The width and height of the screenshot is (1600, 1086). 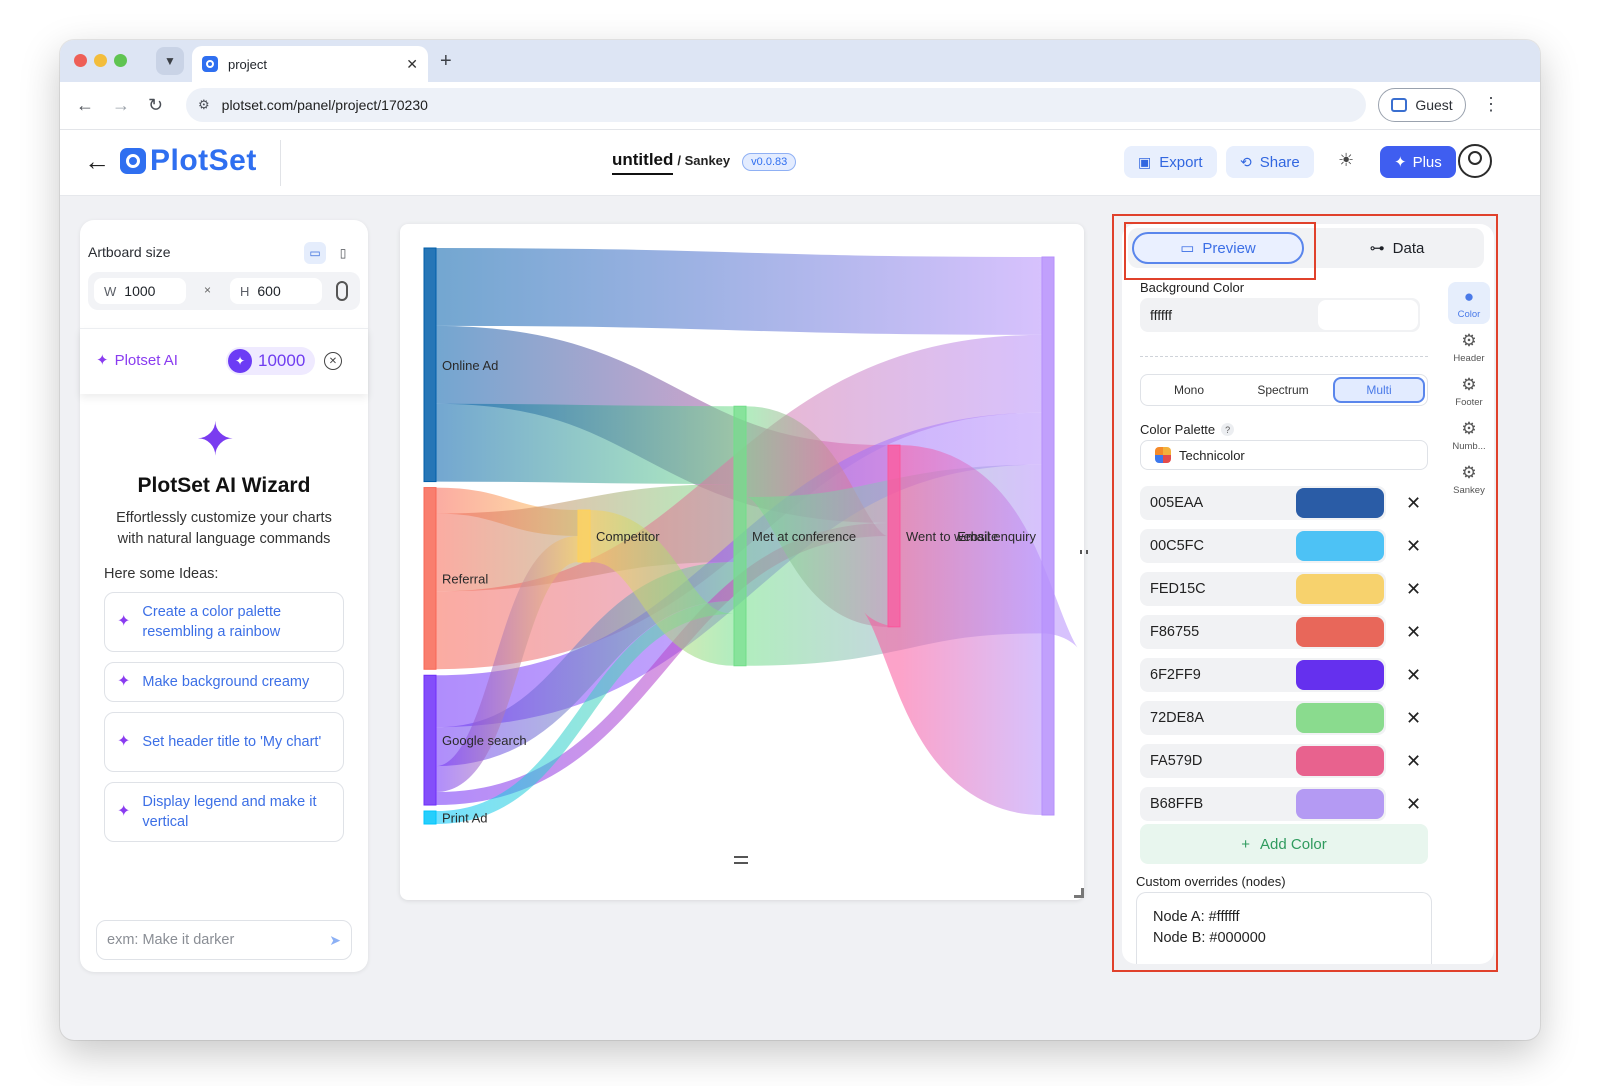 What do you see at coordinates (342, 291) in the screenshot?
I see `aspect-lock-icon` at bounding box center [342, 291].